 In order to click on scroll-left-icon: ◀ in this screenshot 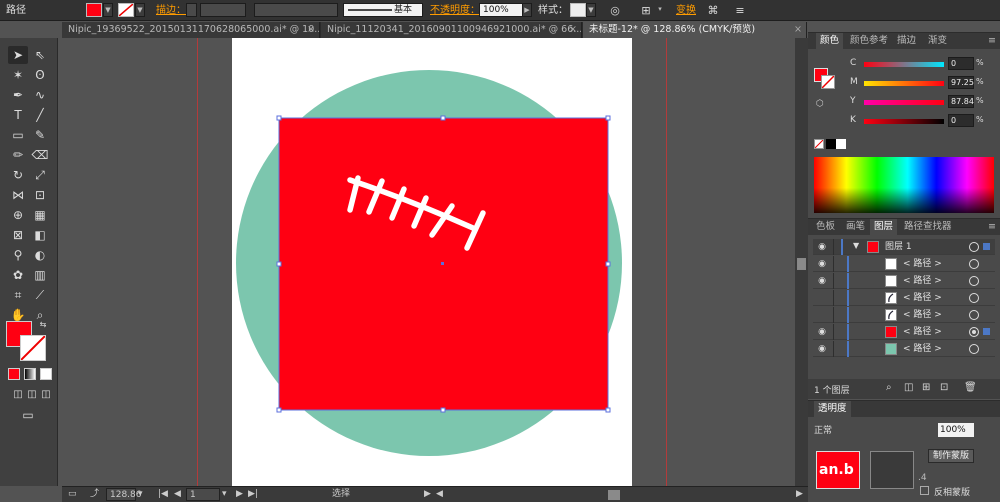, I will do `click(439, 494)`.